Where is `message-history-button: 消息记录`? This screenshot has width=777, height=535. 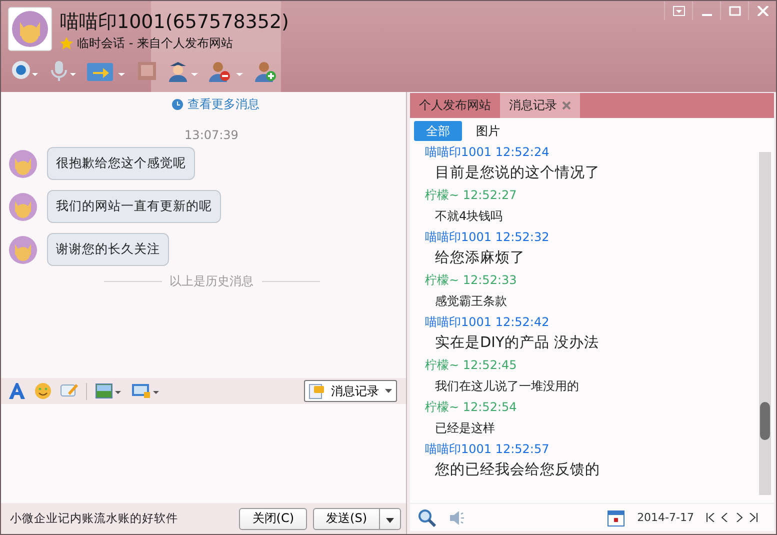 message-history-button: 消息记录 is located at coordinates (350, 391).